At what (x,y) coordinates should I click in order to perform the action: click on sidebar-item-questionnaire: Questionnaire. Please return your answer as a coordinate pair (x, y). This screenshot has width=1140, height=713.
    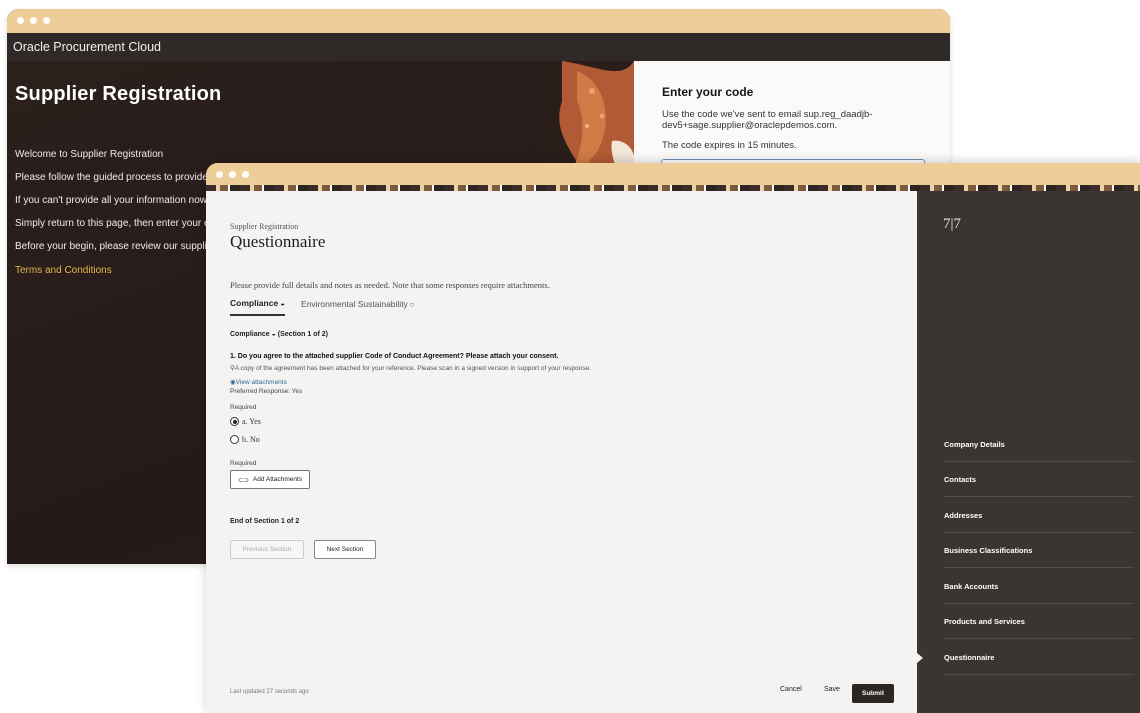
    Looking at the image, I should click on (1039, 657).